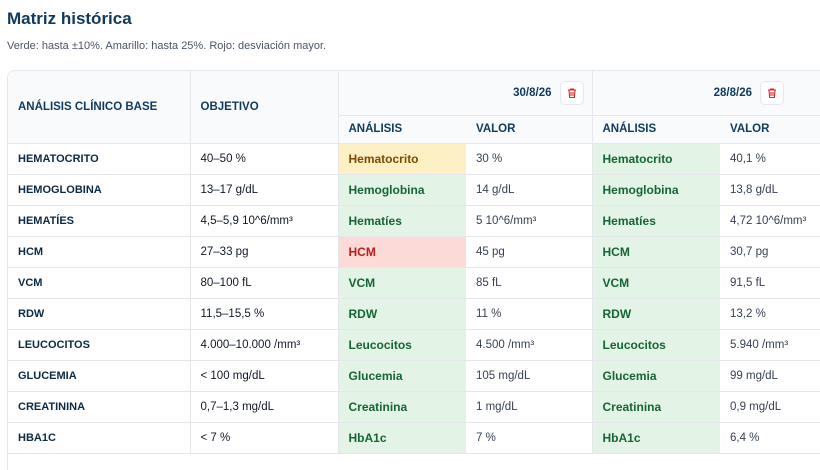 The width and height of the screenshot is (820, 470). What do you see at coordinates (263, 252) in the screenshot?
I see `objective-cell: 27–33 pg` at bounding box center [263, 252].